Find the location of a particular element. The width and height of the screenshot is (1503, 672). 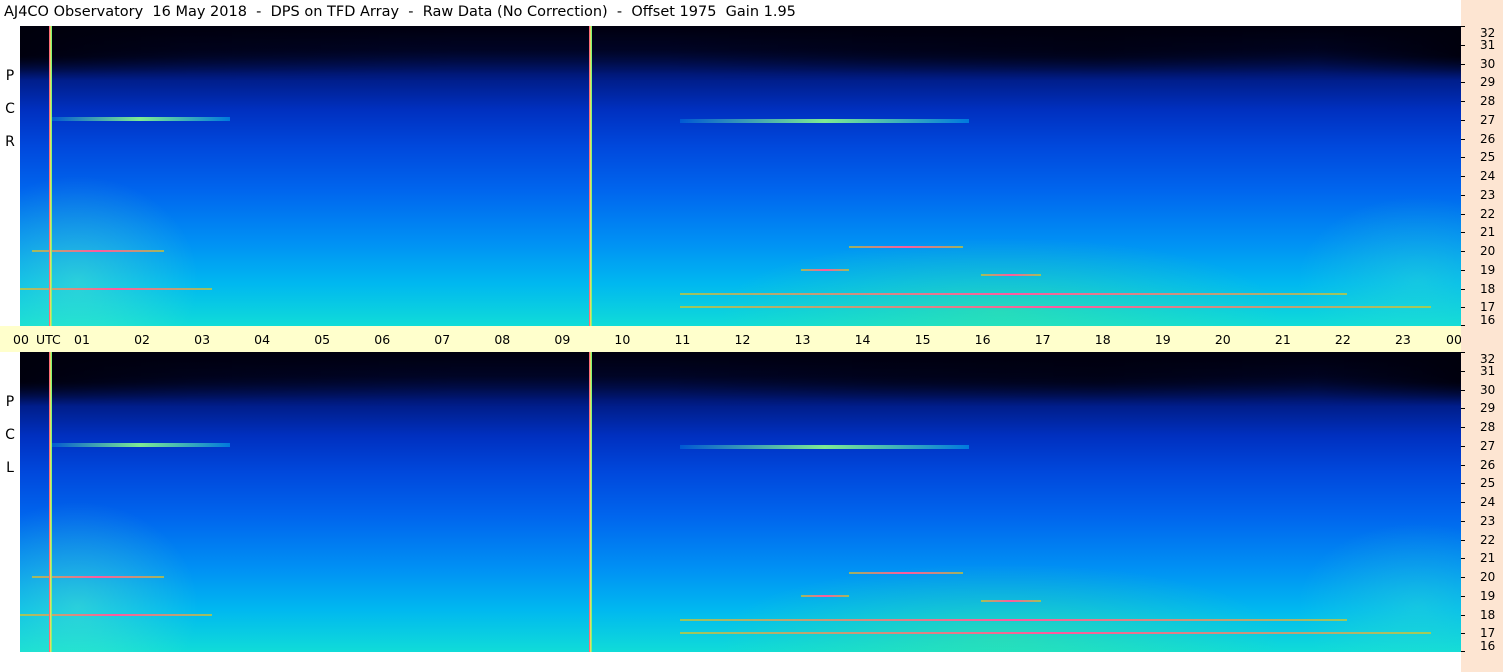

frequency-tick-label: 17 is located at coordinates (1488, 633).